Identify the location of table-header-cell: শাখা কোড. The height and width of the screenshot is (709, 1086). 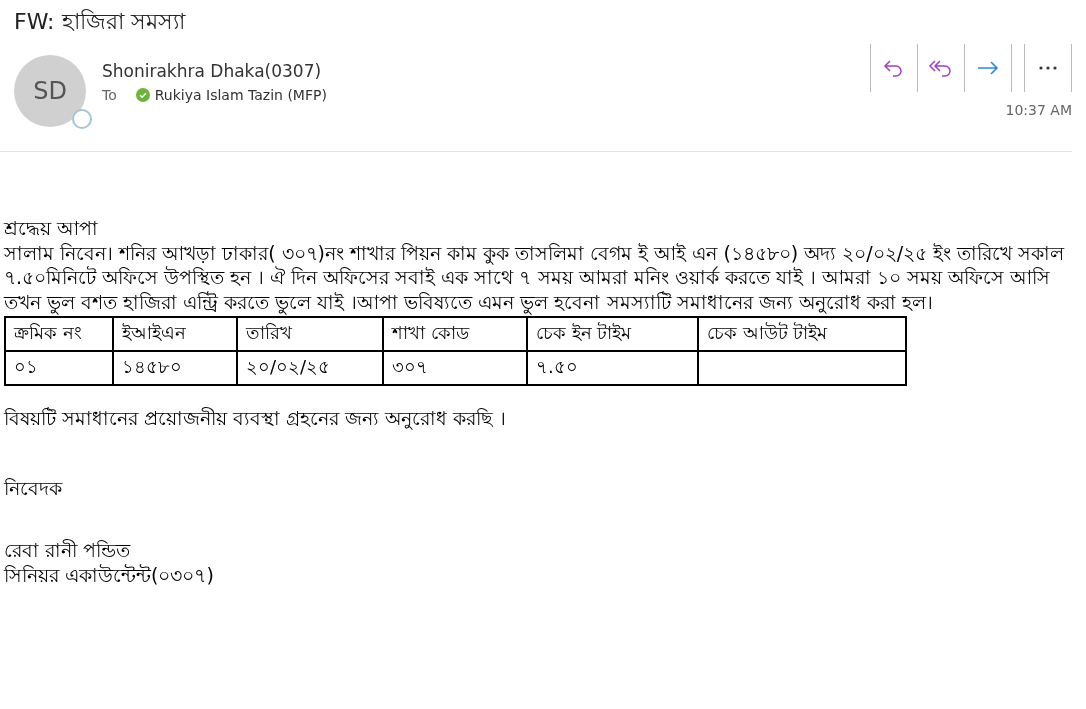
(455, 334).